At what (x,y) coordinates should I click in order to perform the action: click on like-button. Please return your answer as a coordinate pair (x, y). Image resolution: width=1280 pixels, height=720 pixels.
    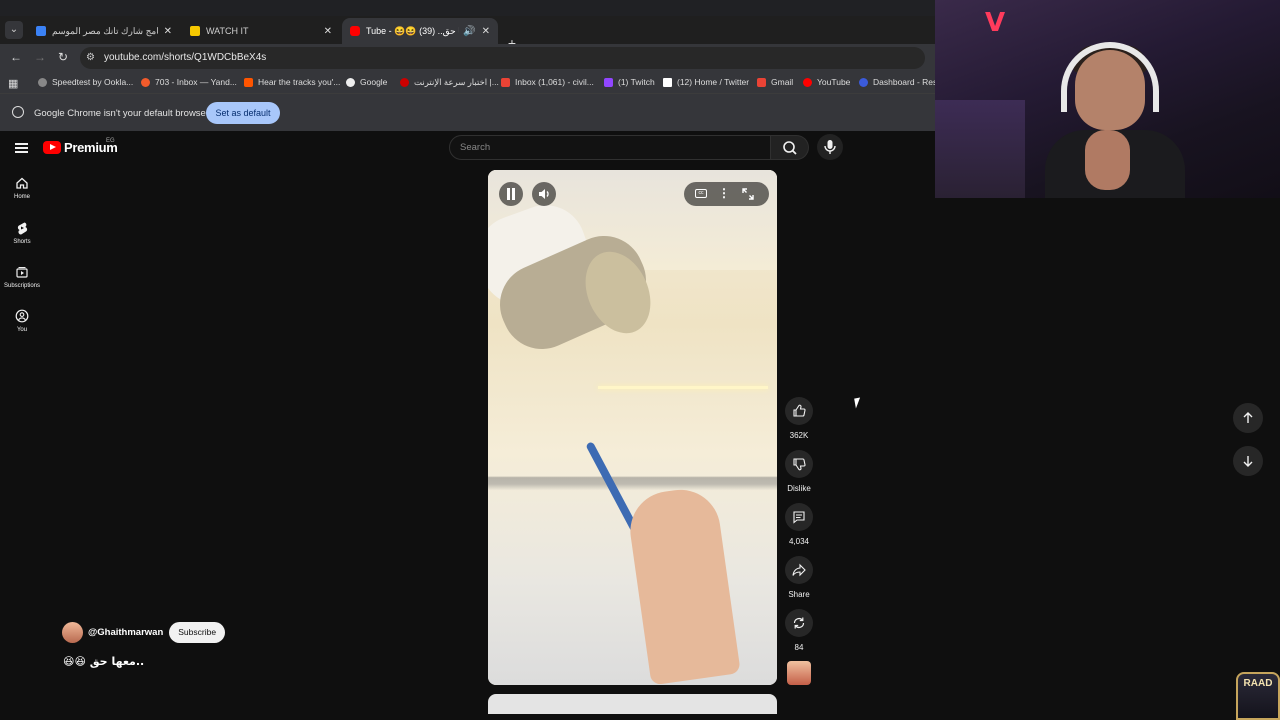
    Looking at the image, I should click on (799, 411).